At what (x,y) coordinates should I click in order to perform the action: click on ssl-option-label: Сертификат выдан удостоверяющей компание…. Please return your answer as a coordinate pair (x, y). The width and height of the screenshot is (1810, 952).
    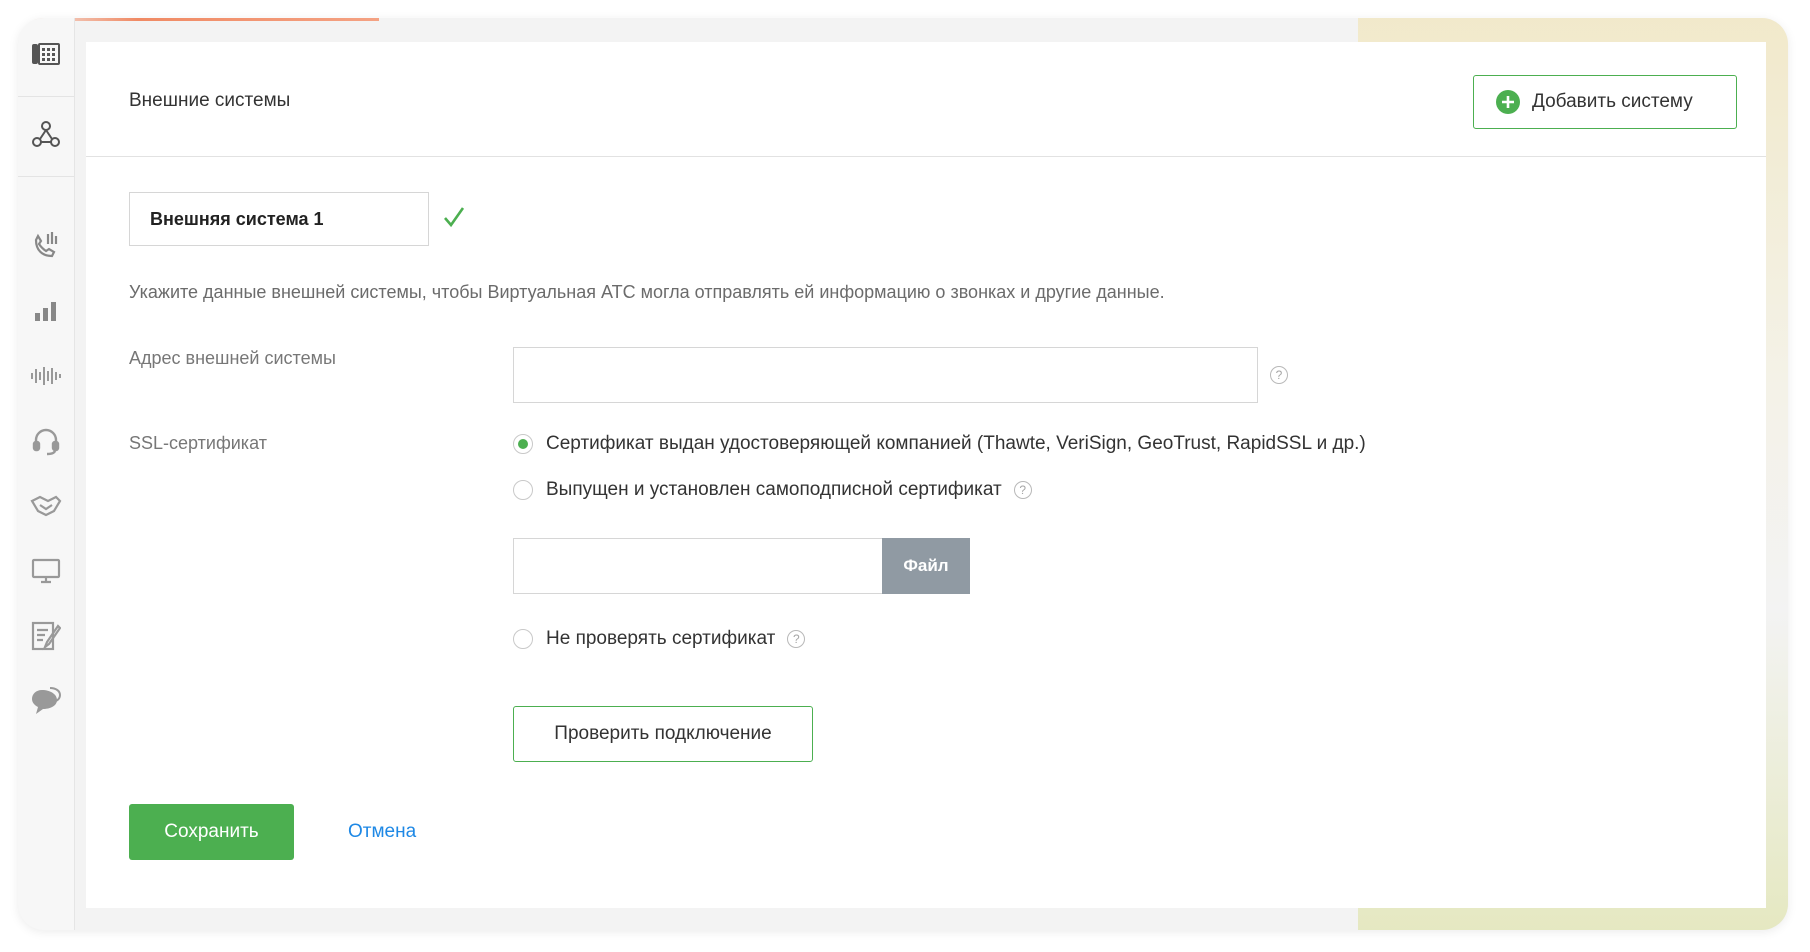
    Looking at the image, I should click on (956, 443).